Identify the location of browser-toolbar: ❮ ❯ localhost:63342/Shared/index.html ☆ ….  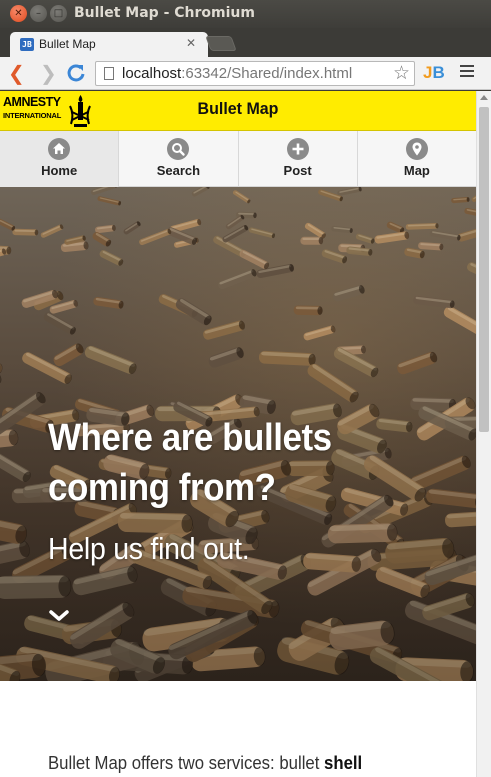
(245, 73).